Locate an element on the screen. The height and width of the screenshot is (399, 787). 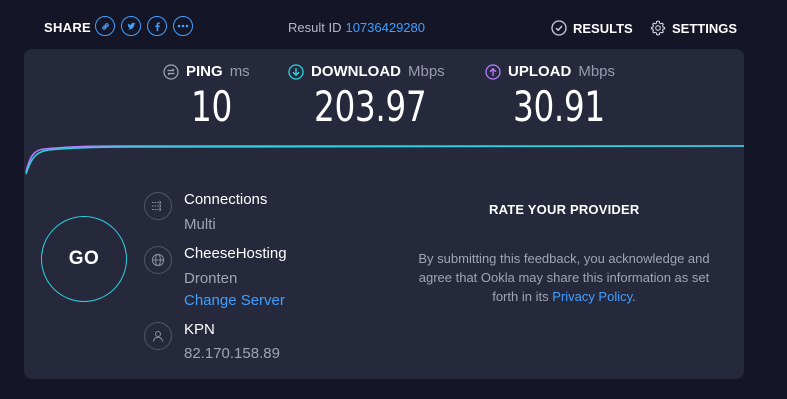
download-value: 203.97 is located at coordinates (370, 106).